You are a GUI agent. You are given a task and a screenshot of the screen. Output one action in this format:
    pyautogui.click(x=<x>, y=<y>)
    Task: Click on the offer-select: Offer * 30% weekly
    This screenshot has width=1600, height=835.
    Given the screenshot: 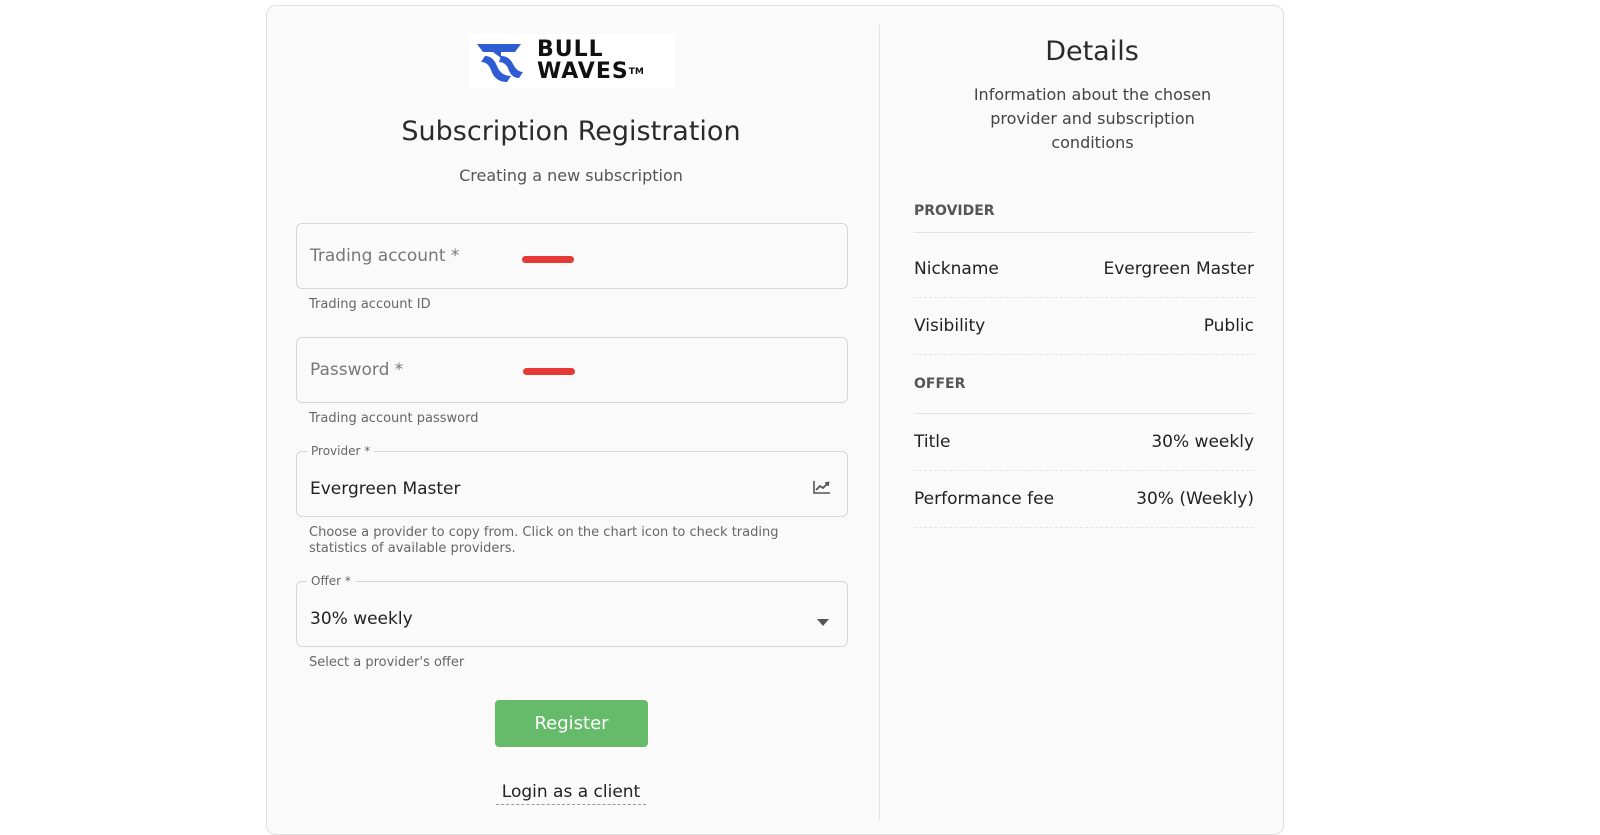 What is the action you would take?
    pyautogui.click(x=572, y=610)
    